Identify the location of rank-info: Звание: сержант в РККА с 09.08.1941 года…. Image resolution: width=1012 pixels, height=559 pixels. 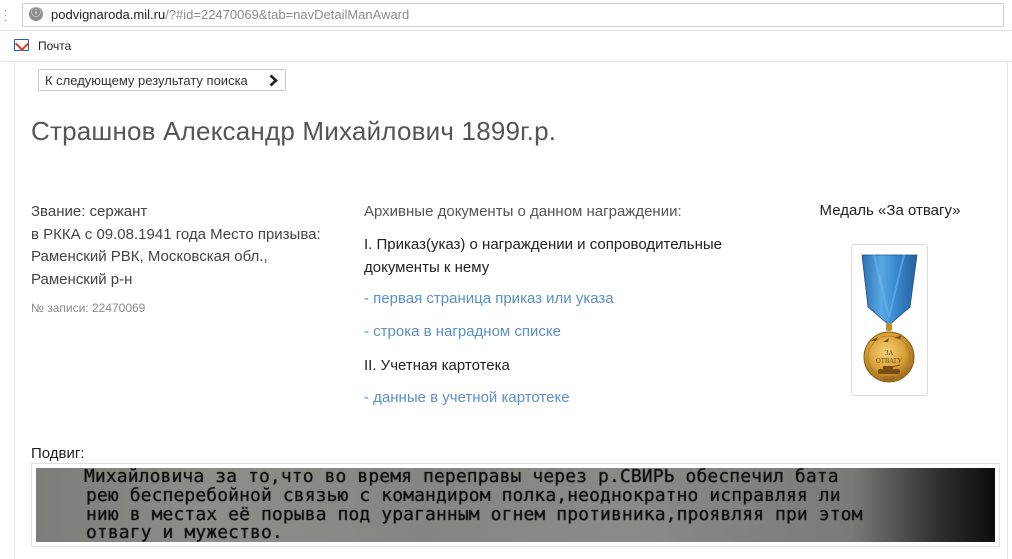
(181, 246).